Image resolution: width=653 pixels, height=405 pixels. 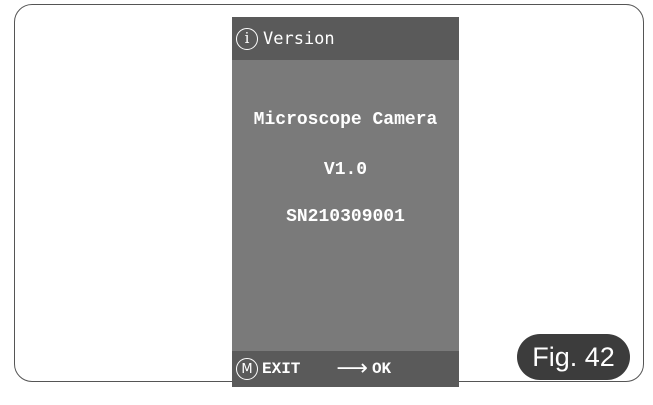 I want to click on product-name: Microscope Camera, so click(x=345, y=120).